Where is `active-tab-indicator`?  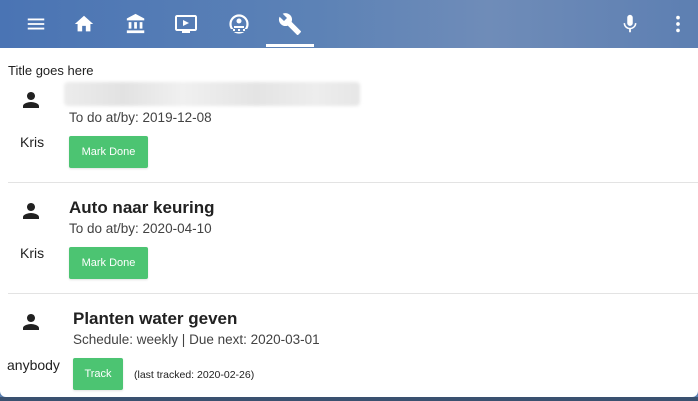 active-tab-indicator is located at coordinates (290, 45).